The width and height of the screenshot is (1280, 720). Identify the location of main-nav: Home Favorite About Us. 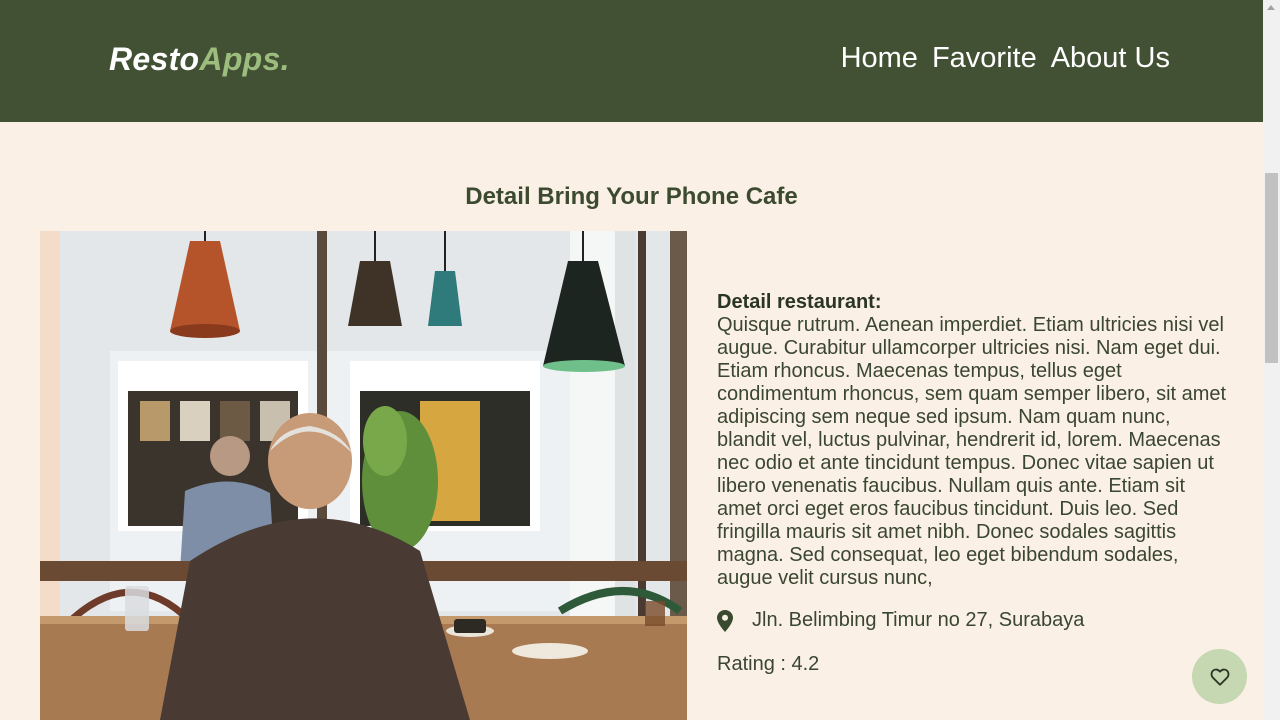
(1005, 58).